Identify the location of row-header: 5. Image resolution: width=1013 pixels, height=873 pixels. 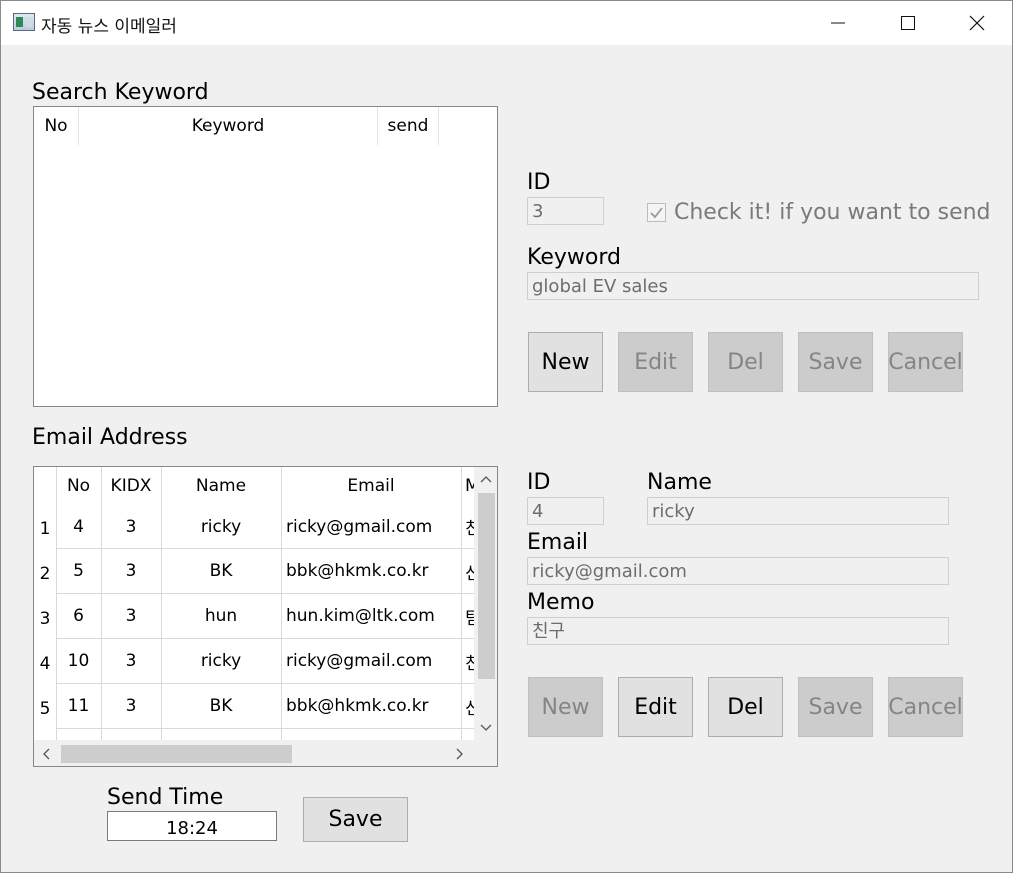
(45, 703).